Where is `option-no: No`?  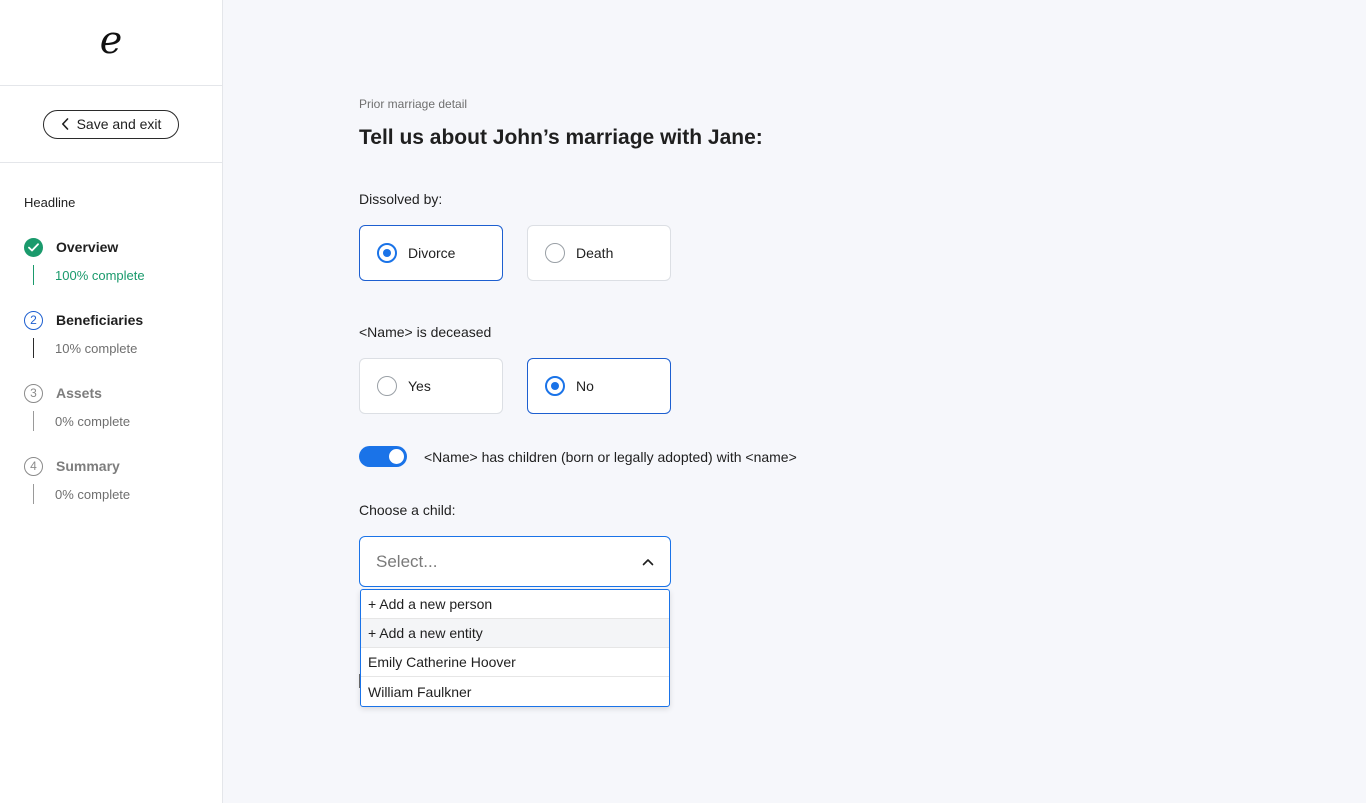 option-no: No is located at coordinates (599, 386).